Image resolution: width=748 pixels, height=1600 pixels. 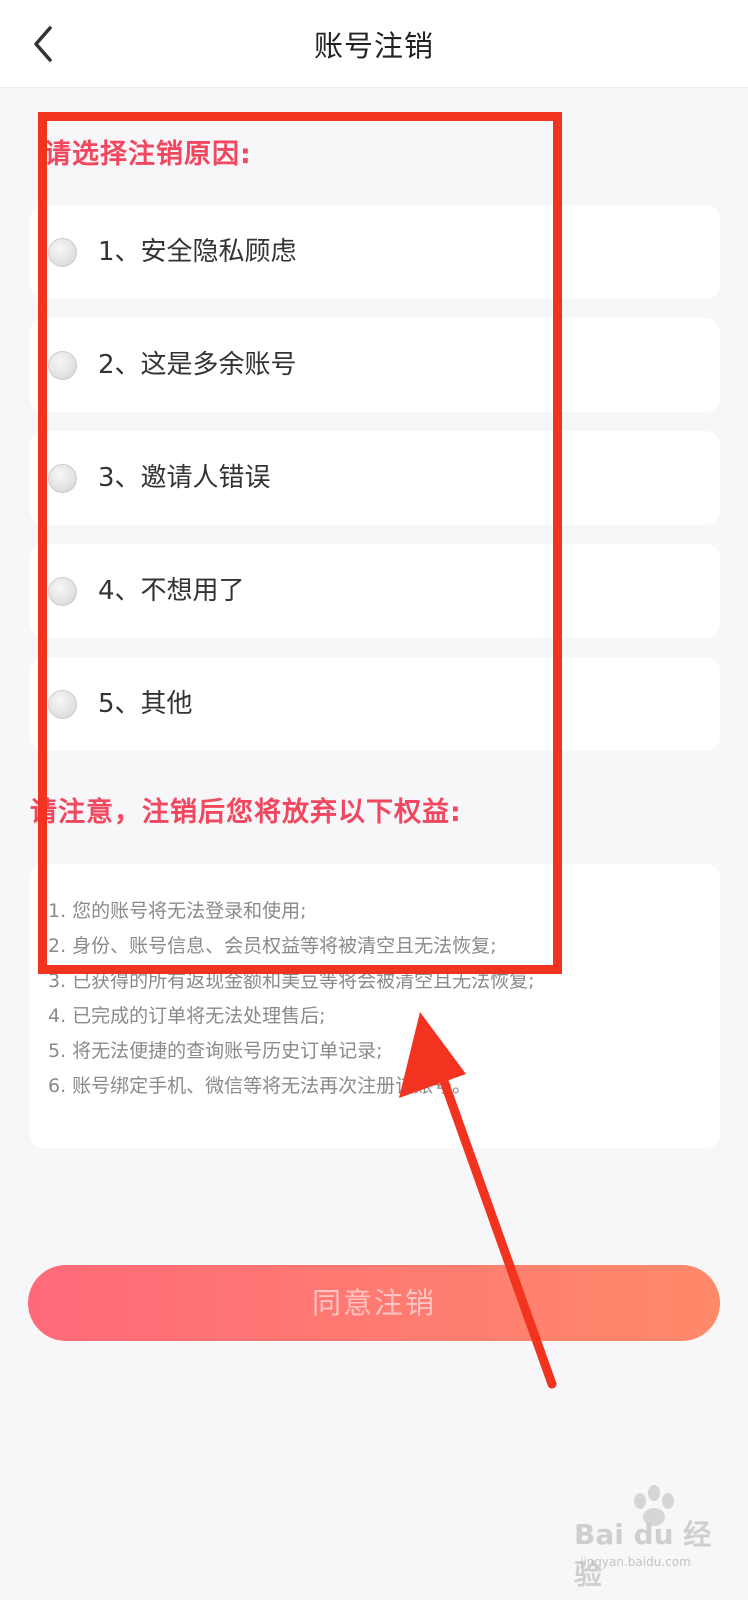 I want to click on reason-option-3: 3、邀请人错误, so click(x=375, y=478).